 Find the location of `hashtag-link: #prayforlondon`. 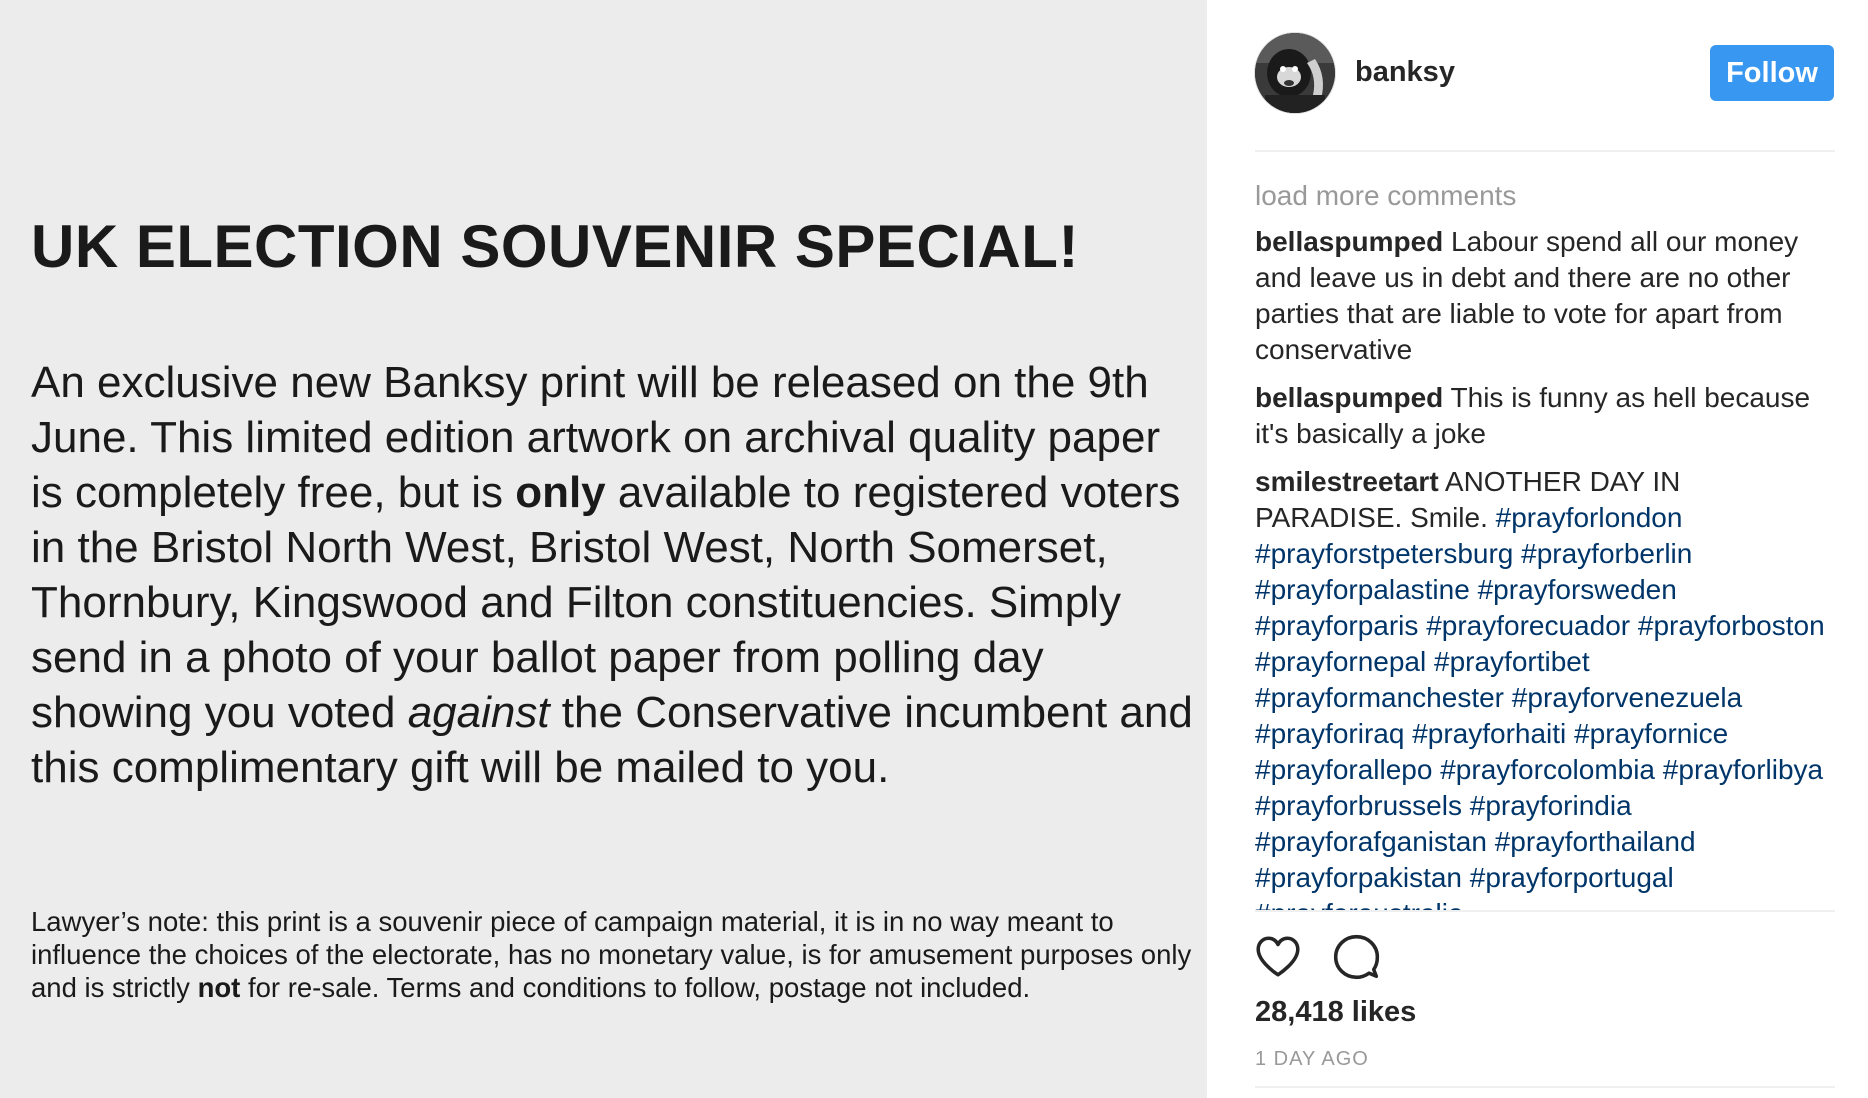

hashtag-link: #prayforlondon is located at coordinates (1589, 517).